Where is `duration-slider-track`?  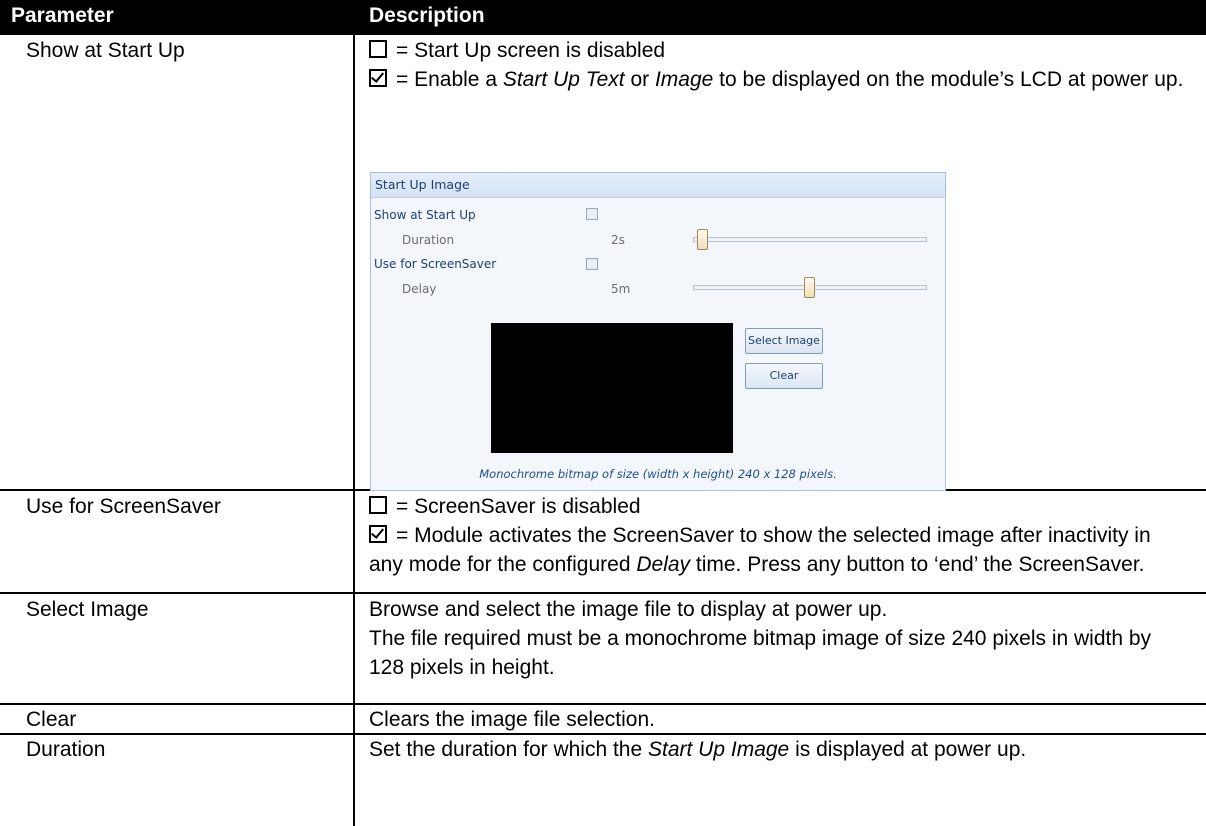
duration-slider-track is located at coordinates (810, 239).